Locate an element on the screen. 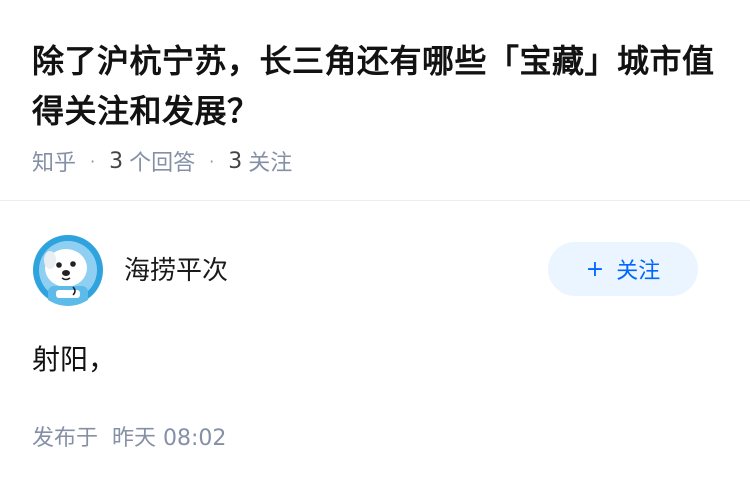 The width and height of the screenshot is (750, 484). answer-count: 3 is located at coordinates (116, 161).